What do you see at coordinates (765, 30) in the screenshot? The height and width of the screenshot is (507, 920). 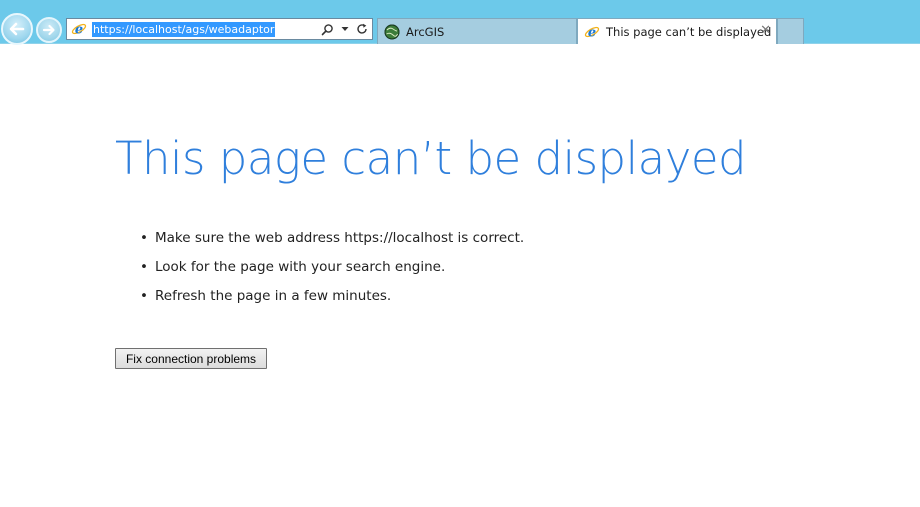 I see `close-icon: ✕` at bounding box center [765, 30].